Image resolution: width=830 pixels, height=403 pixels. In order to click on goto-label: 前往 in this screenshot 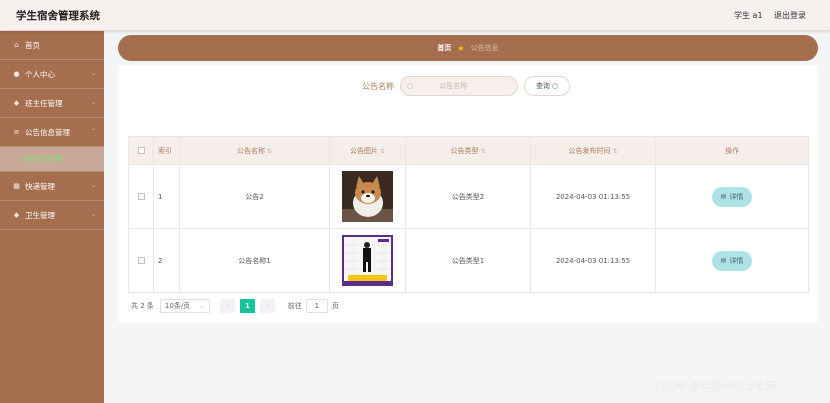, I will do `click(294, 306)`.